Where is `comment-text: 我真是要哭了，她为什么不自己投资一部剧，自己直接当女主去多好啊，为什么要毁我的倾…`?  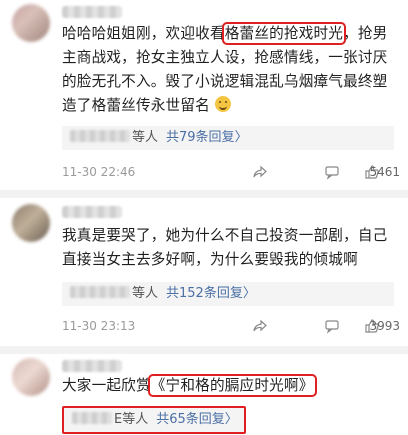 comment-text: 我真是要哭了，她为什么不自己投资一部剧，自己直接当女主去多好啊，为什么要毁我的倾… is located at coordinates (225, 247).